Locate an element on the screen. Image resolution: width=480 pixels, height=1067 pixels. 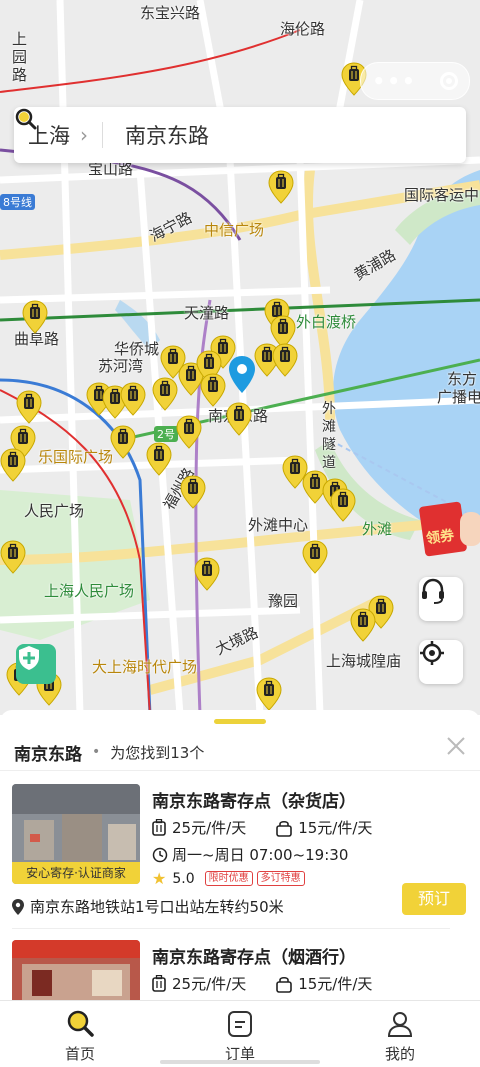
miniprogram-capsule: ••• is located at coordinates (415, 81).